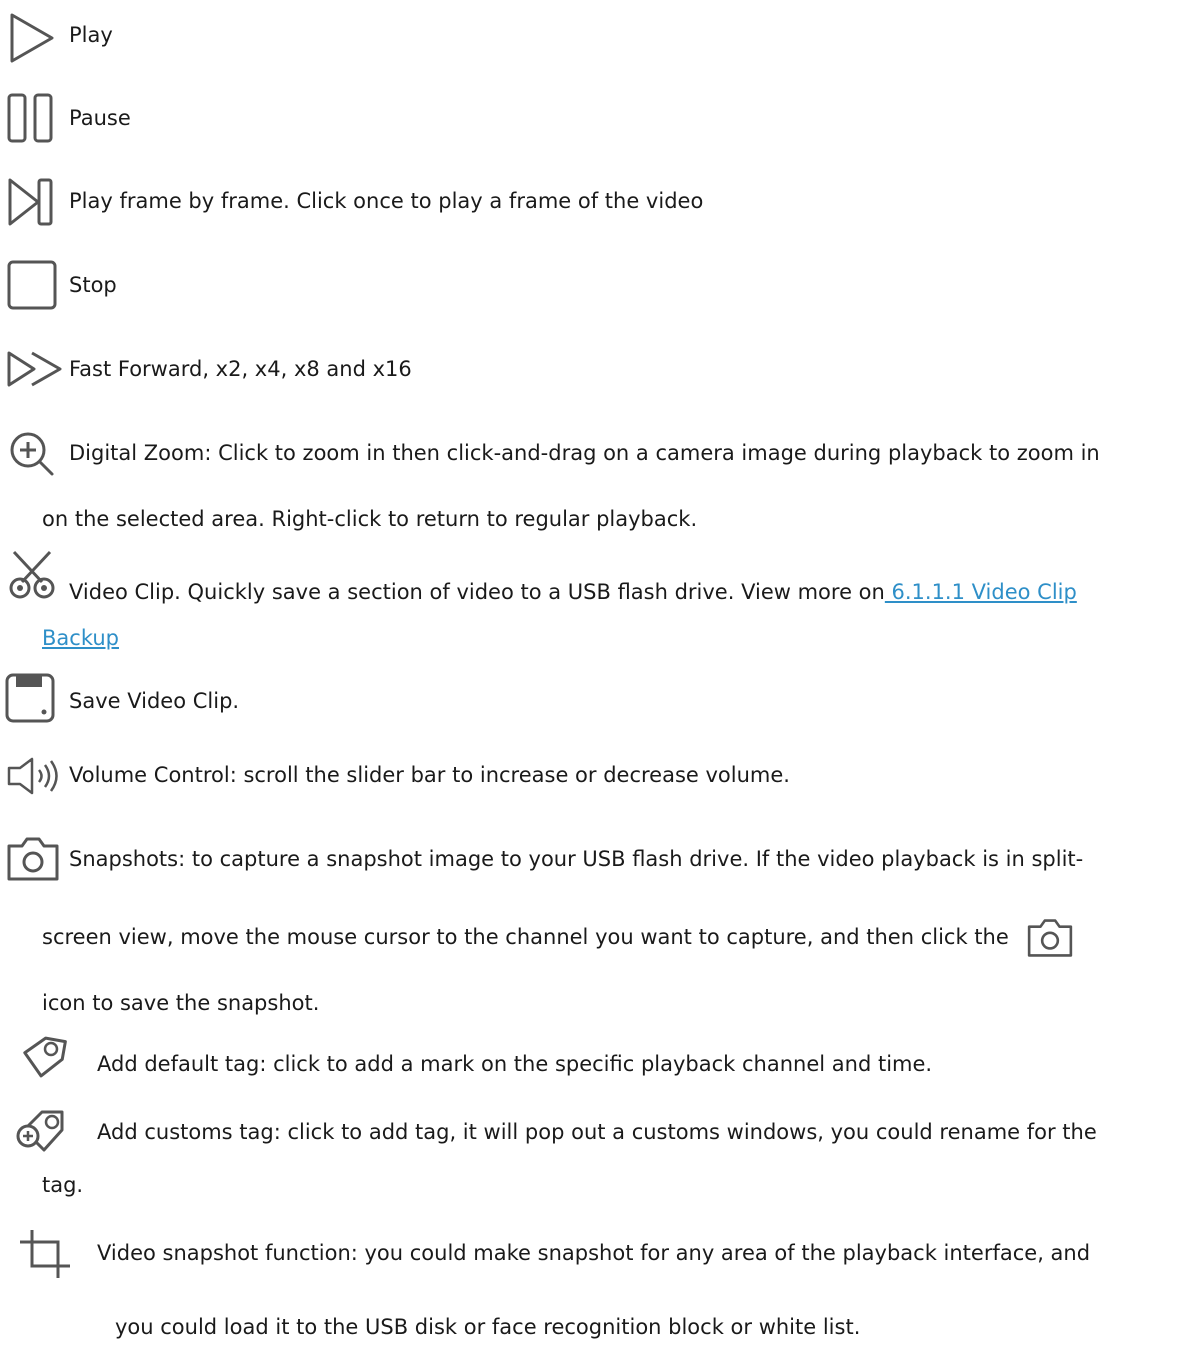  I want to click on video-clip-link-line2: Backup, so click(80, 638).